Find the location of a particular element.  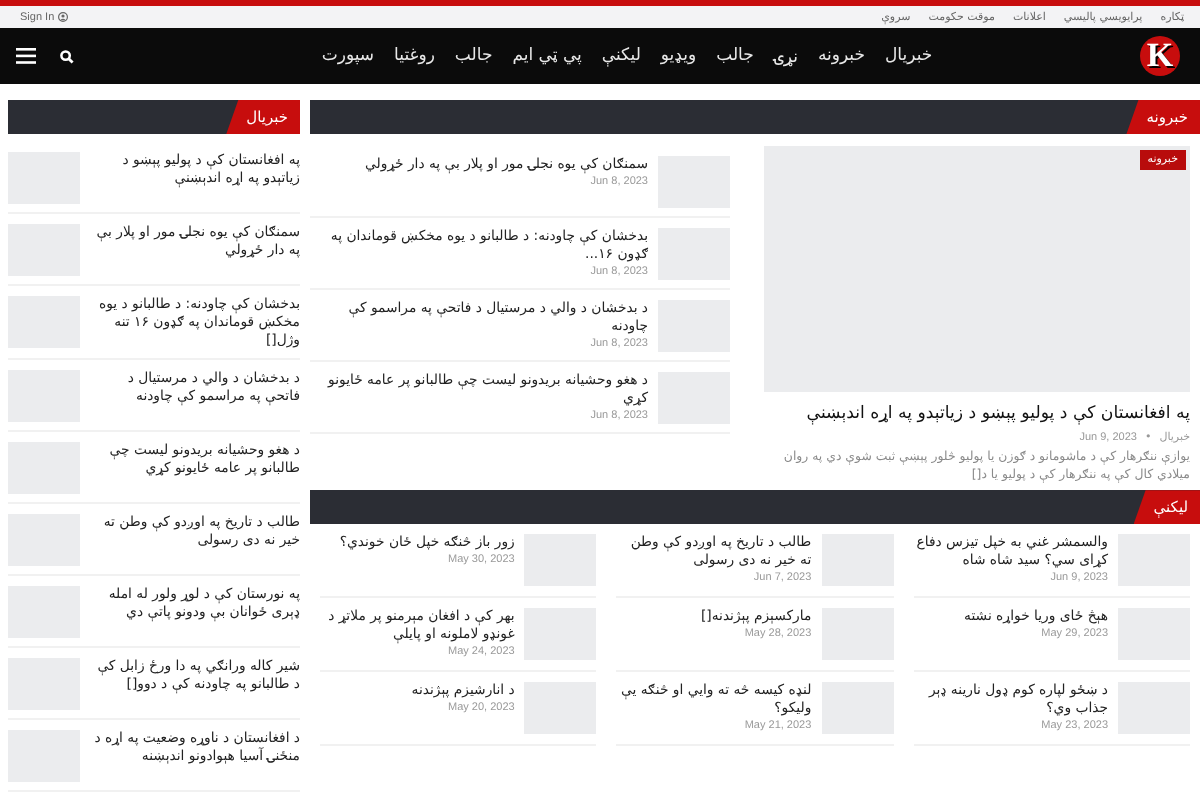

nav-item: ویډیو is located at coordinates (678, 56).